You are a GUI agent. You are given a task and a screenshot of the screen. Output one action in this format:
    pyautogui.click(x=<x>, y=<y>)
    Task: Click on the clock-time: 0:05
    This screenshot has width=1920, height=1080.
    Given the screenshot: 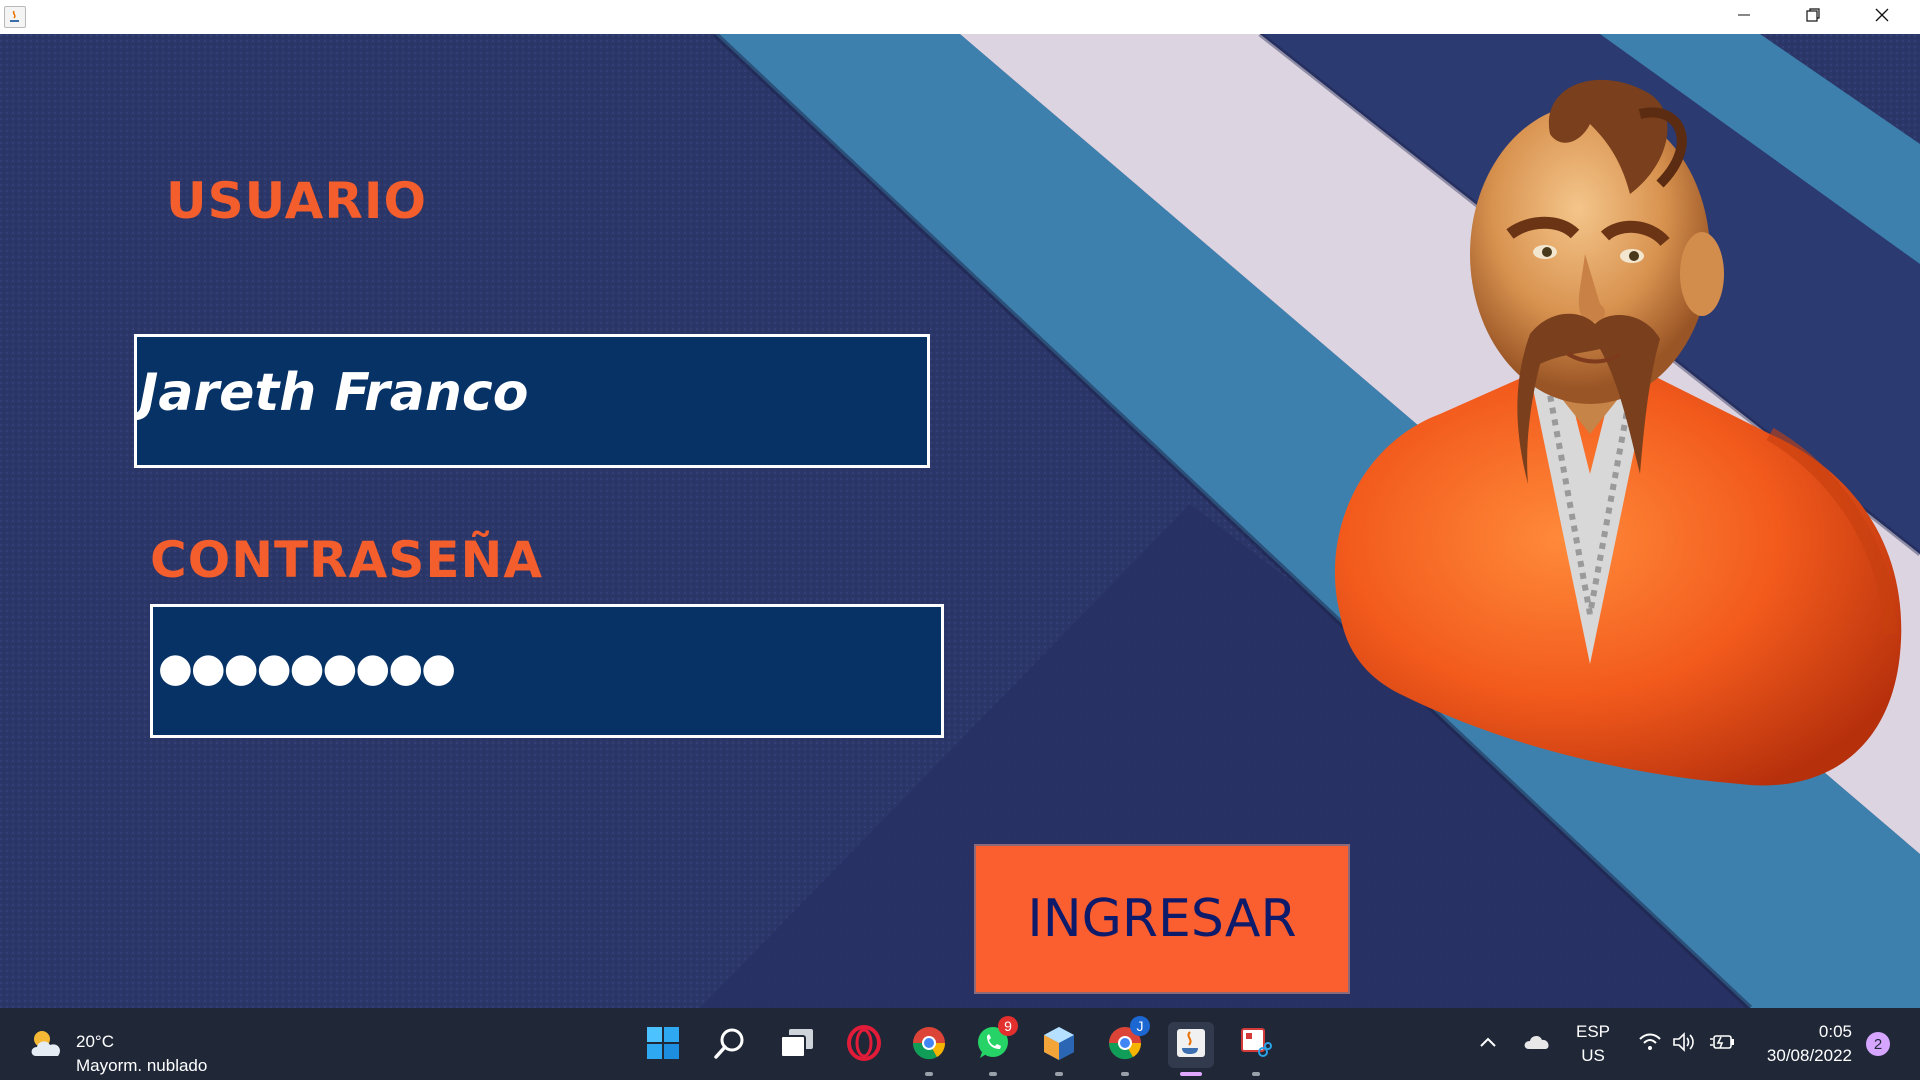 What is the action you would take?
    pyautogui.click(x=1800, y=1032)
    